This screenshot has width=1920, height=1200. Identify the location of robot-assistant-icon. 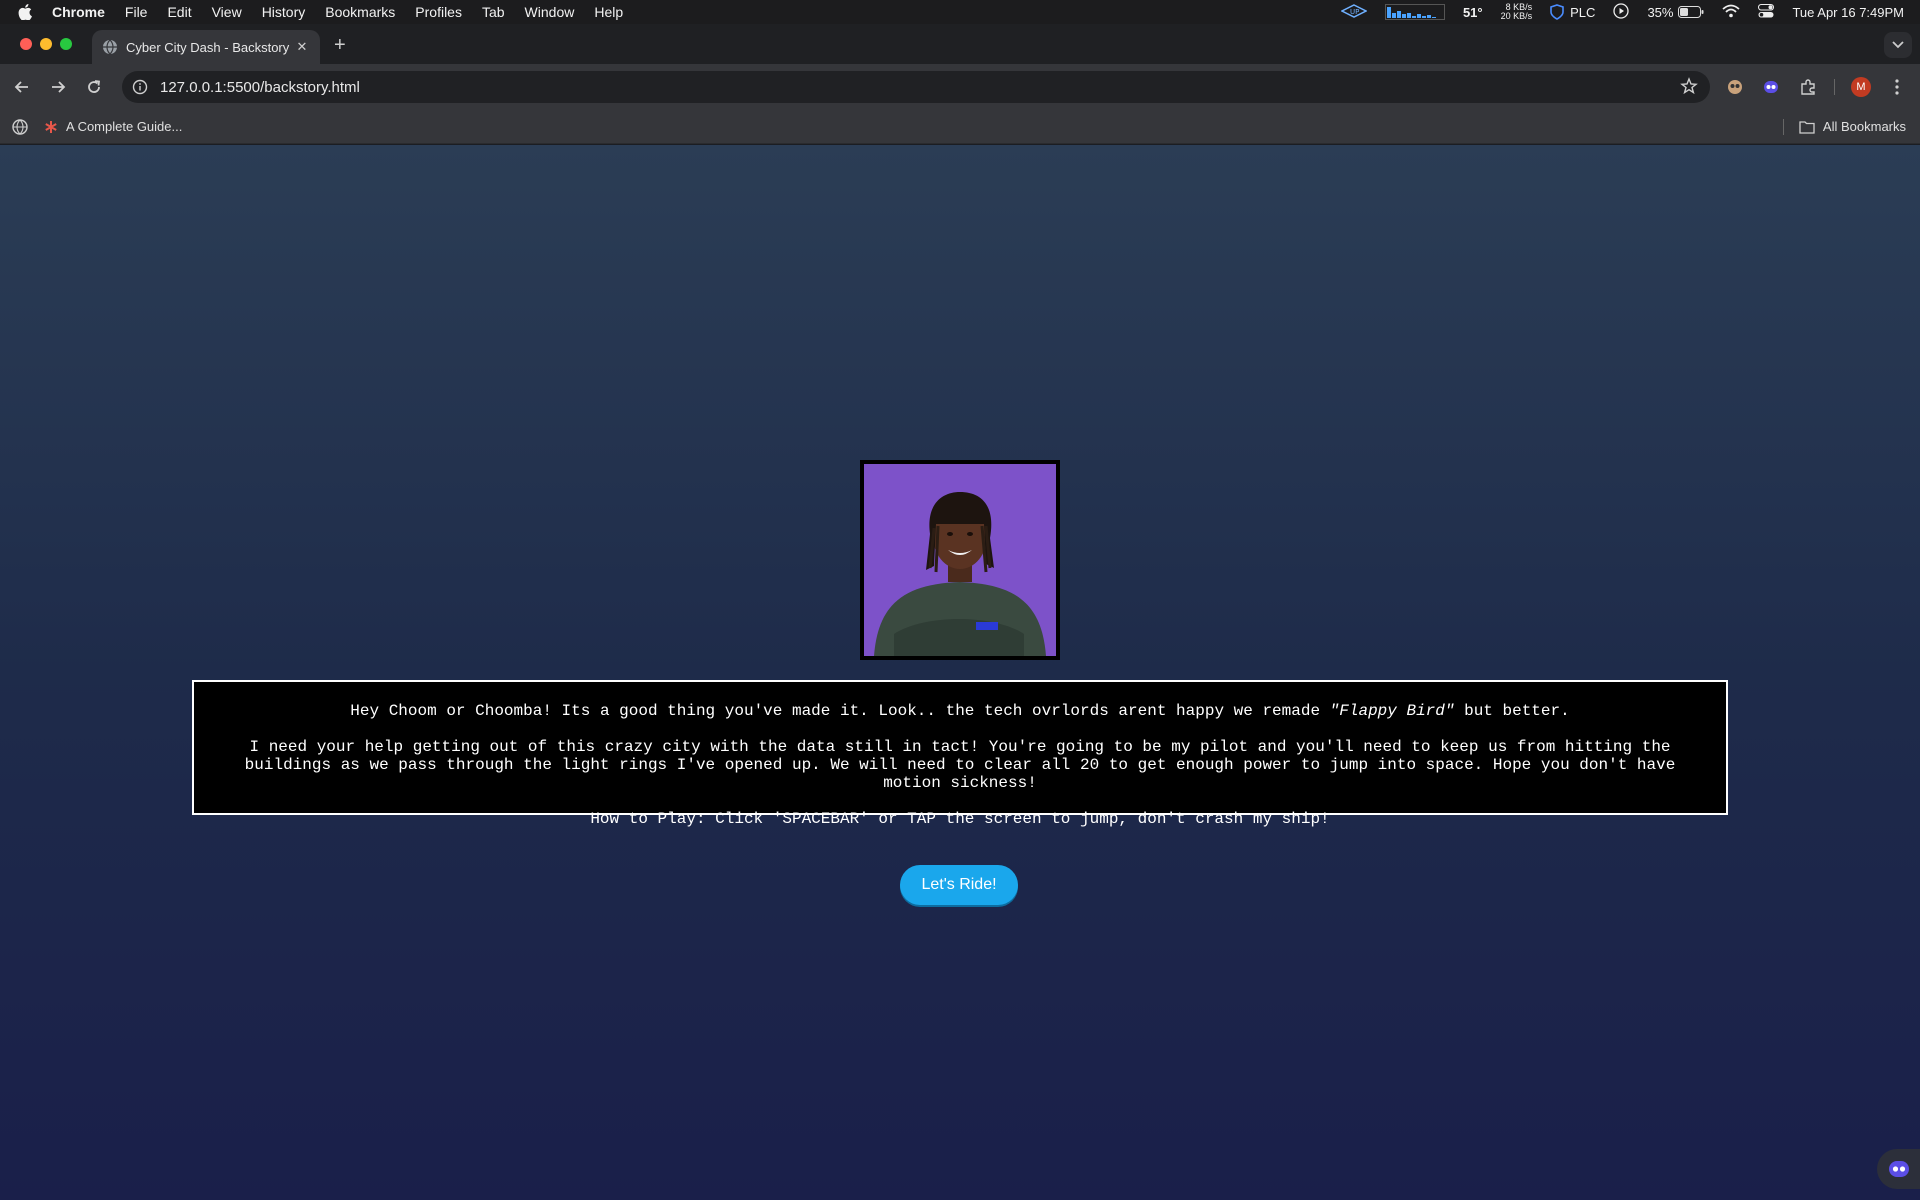
(1898, 1169).